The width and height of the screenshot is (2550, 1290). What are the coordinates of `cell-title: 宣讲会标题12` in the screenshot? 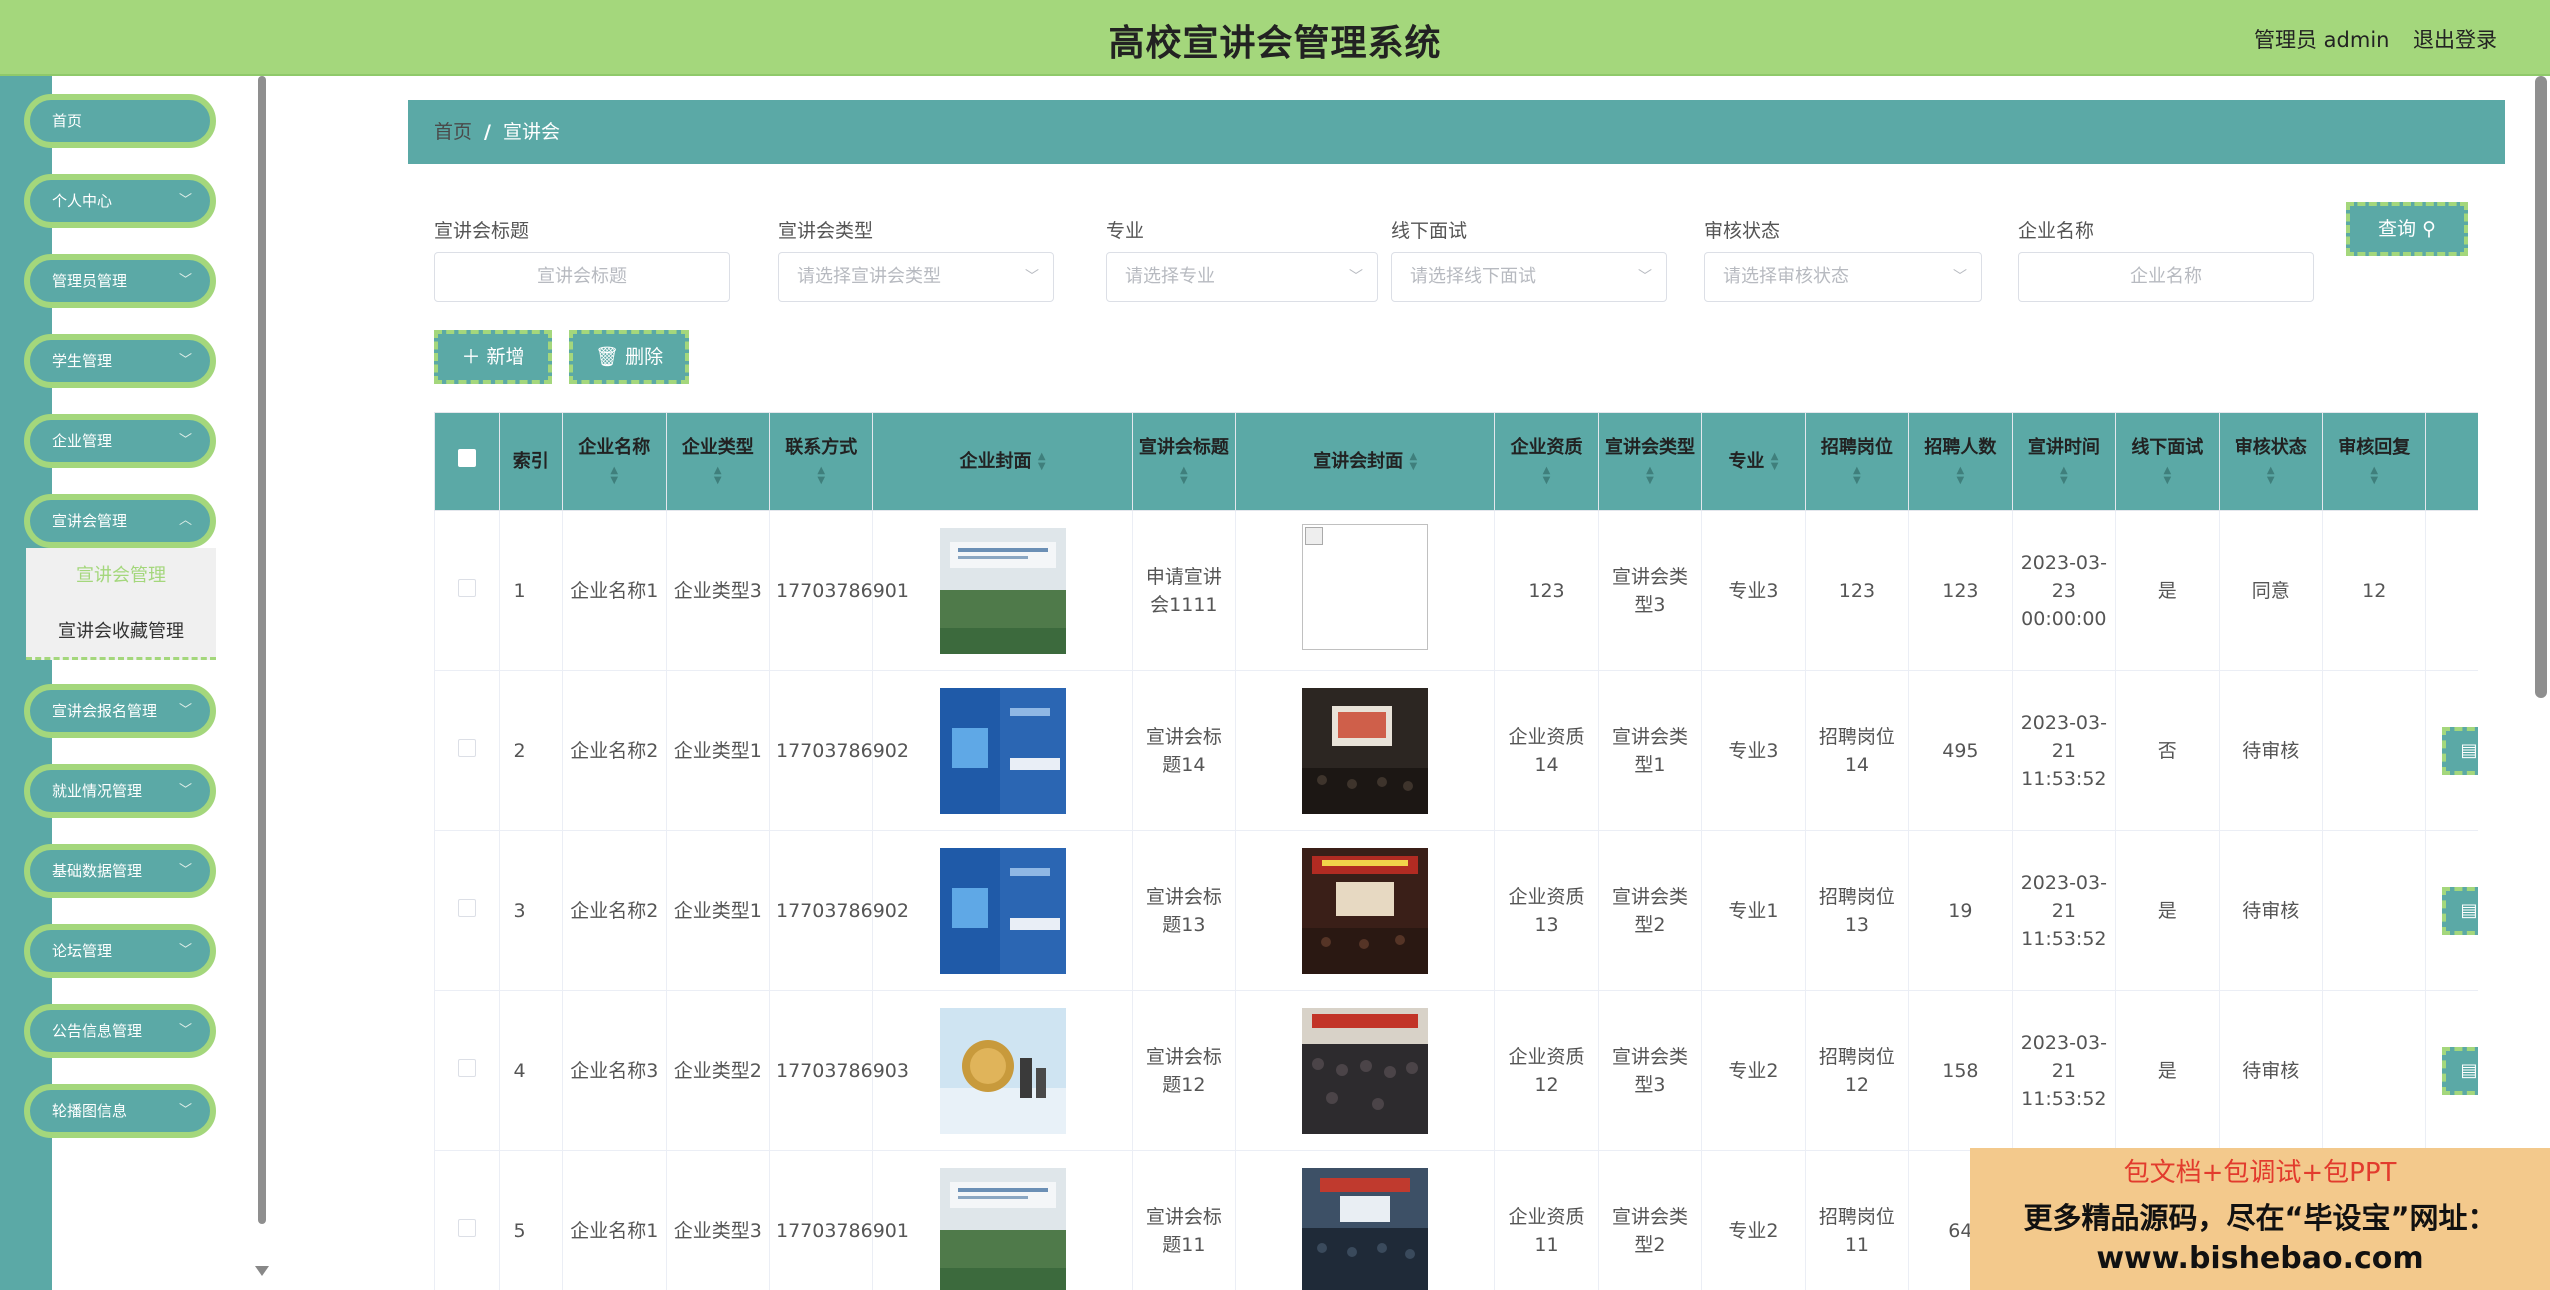 It's located at (1184, 1070).